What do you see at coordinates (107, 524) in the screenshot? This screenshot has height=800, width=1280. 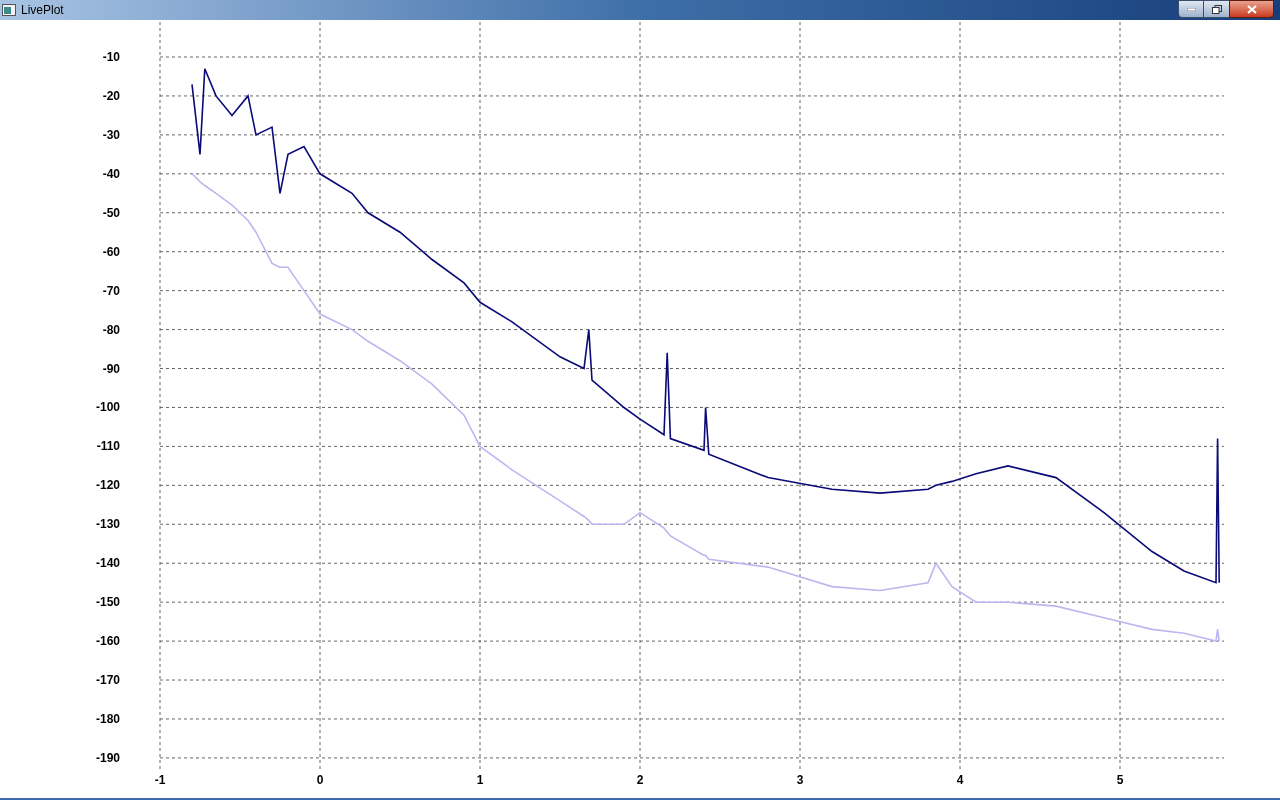 I see `y-tick-label: -130` at bounding box center [107, 524].